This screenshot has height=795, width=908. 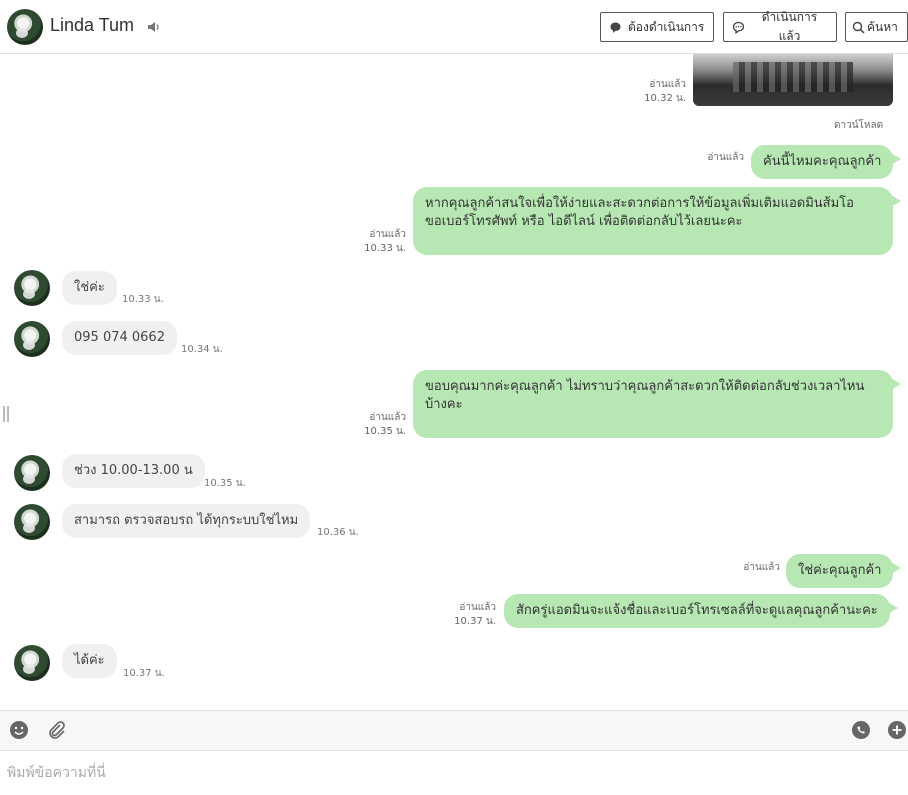 What do you see at coordinates (468, 615) in the screenshot?
I see `read-status: อ่านแล้ว 10.37 น.` at bounding box center [468, 615].